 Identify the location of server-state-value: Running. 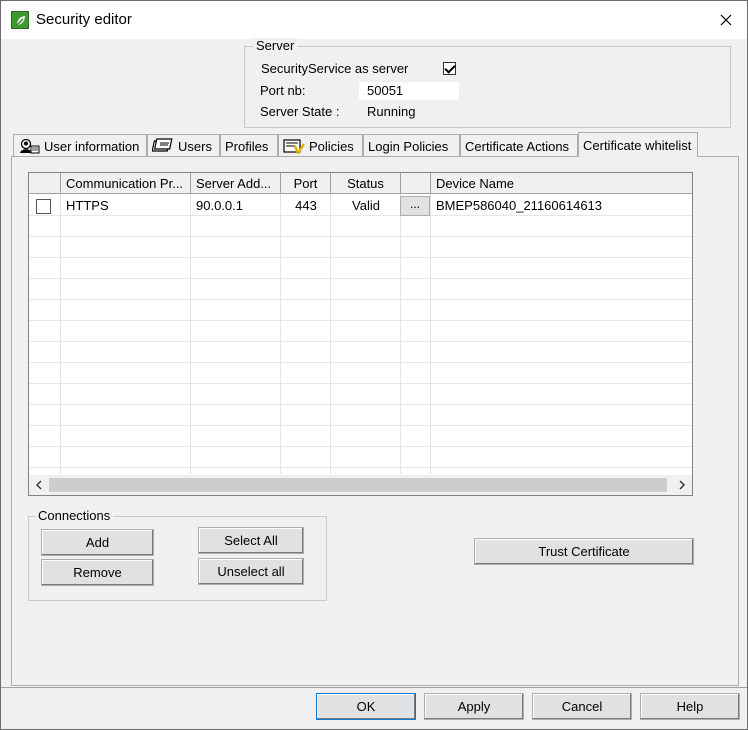
(391, 111).